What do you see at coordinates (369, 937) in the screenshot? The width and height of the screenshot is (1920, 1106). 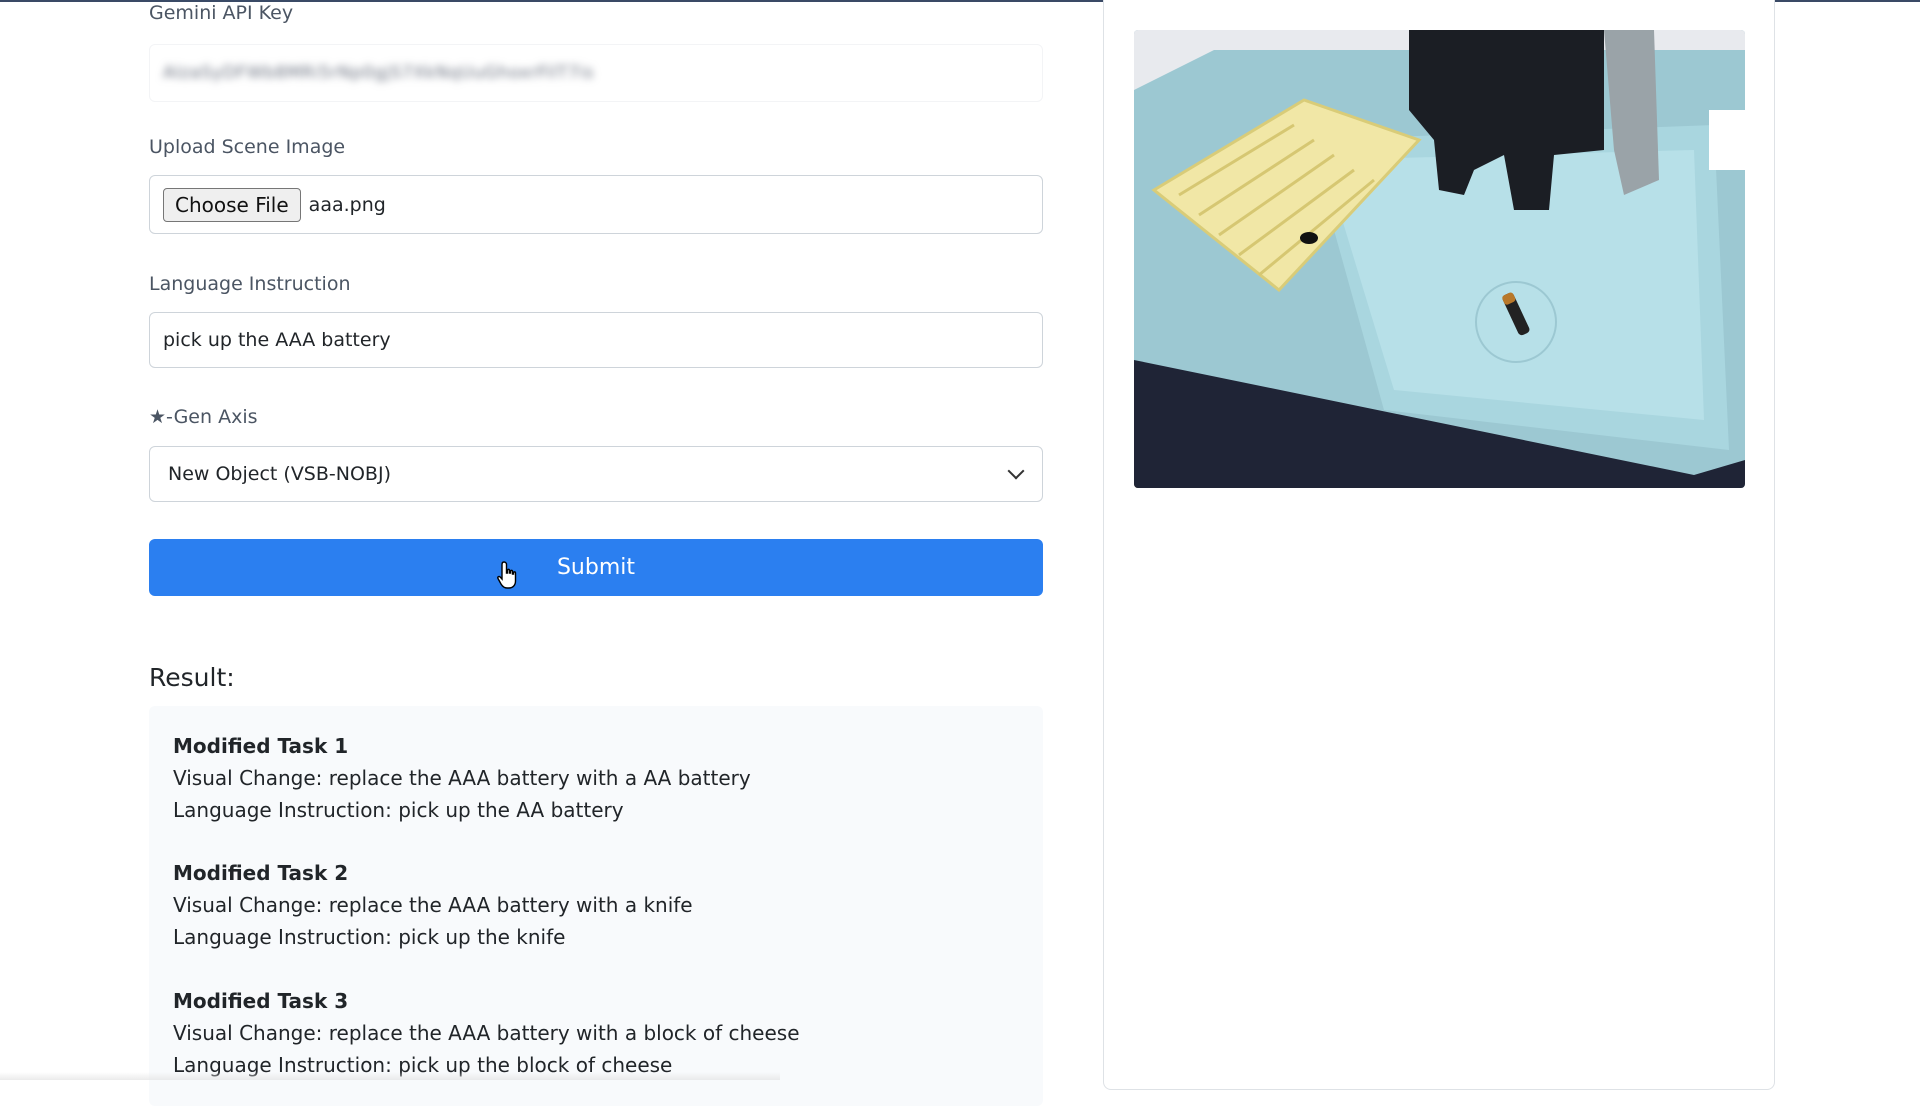 I see `task-instruction: Language Instruction: pick up the knife` at bounding box center [369, 937].